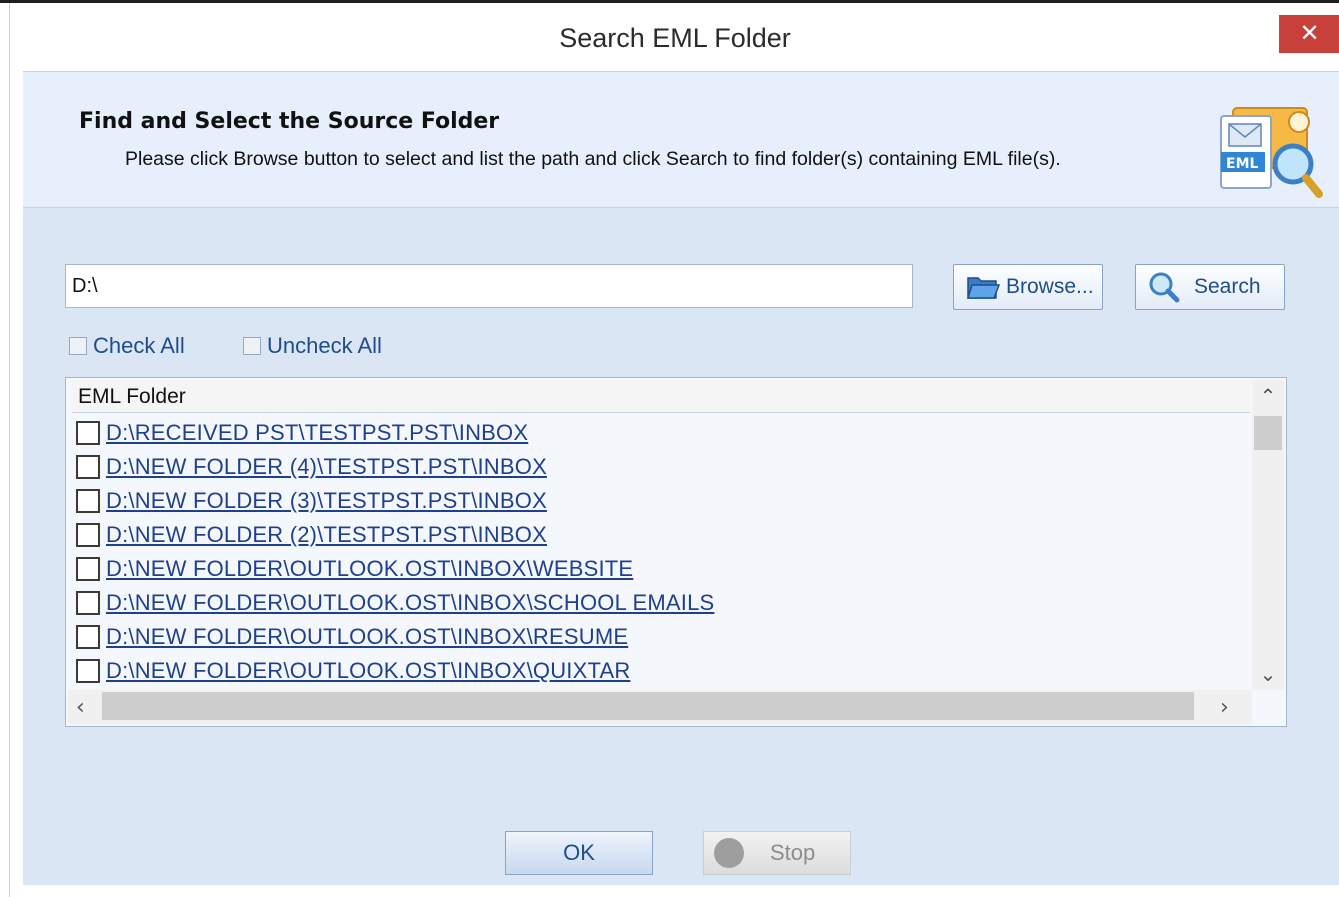  What do you see at coordinates (326, 501) in the screenshot?
I see `folder-path-link: D:\NEW FOLDER (3)\TESTPST.PST\INBOX` at bounding box center [326, 501].